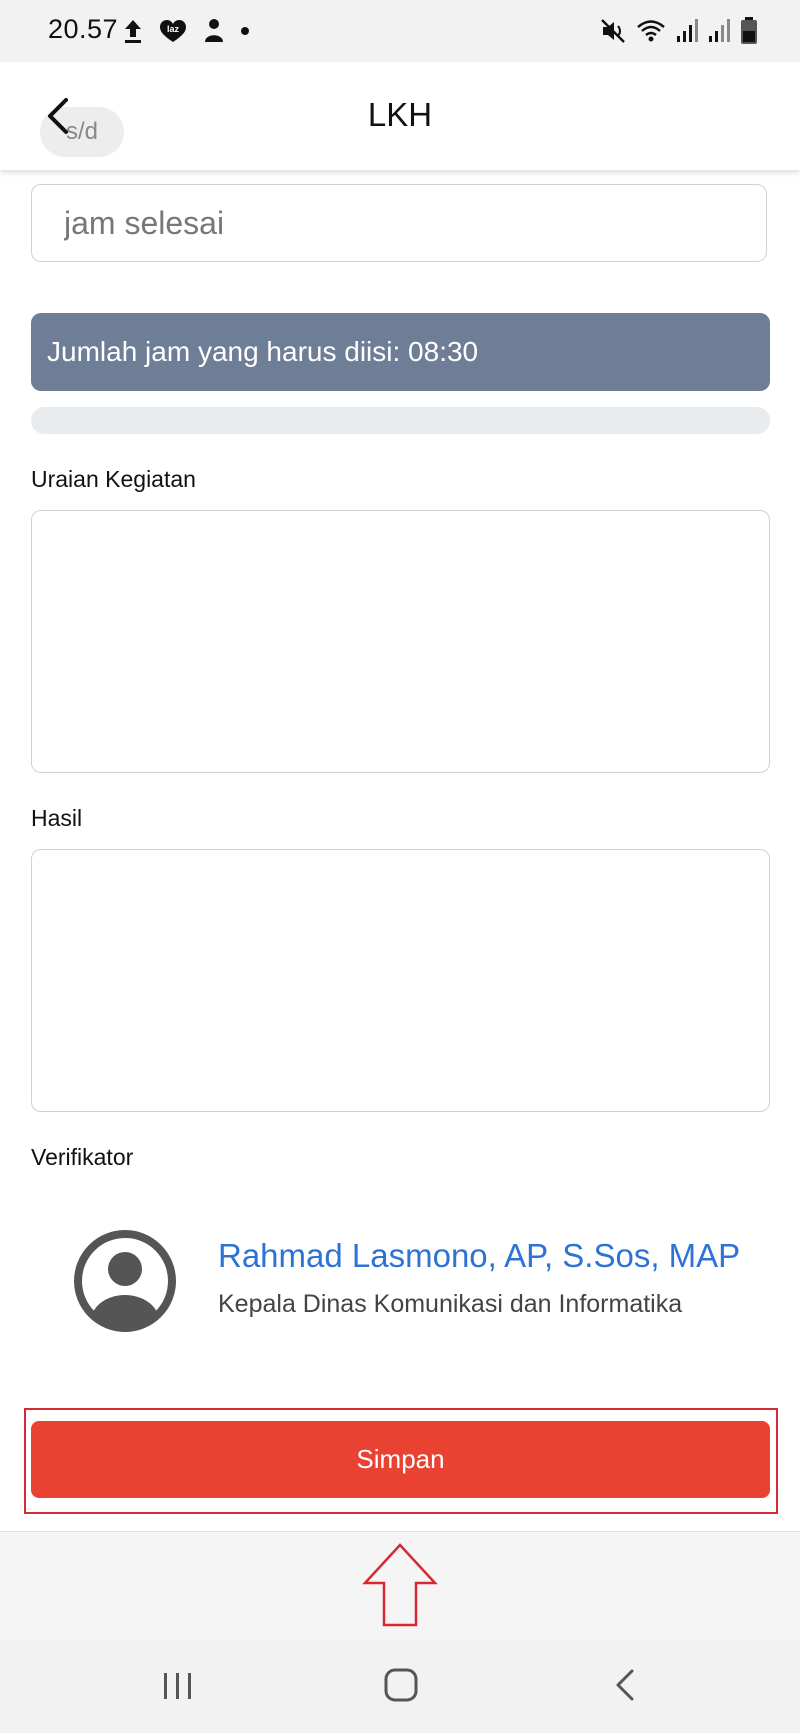  I want to click on save-button: Simpan, so click(400, 1459).